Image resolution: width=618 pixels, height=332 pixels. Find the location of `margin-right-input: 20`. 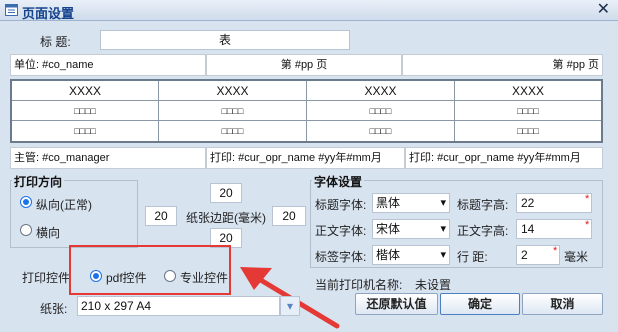

margin-right-input: 20 is located at coordinates (289, 216).